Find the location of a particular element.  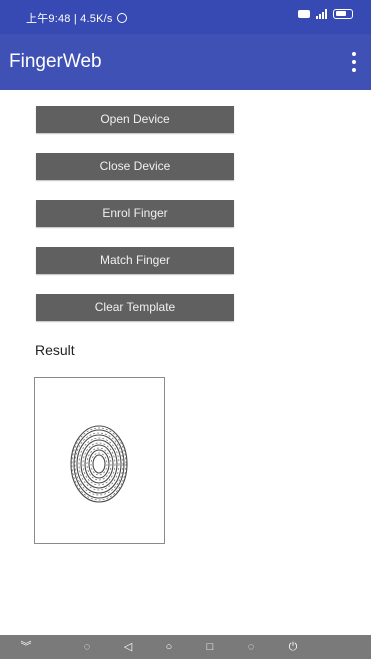

fingerprint-image is located at coordinates (99, 464).